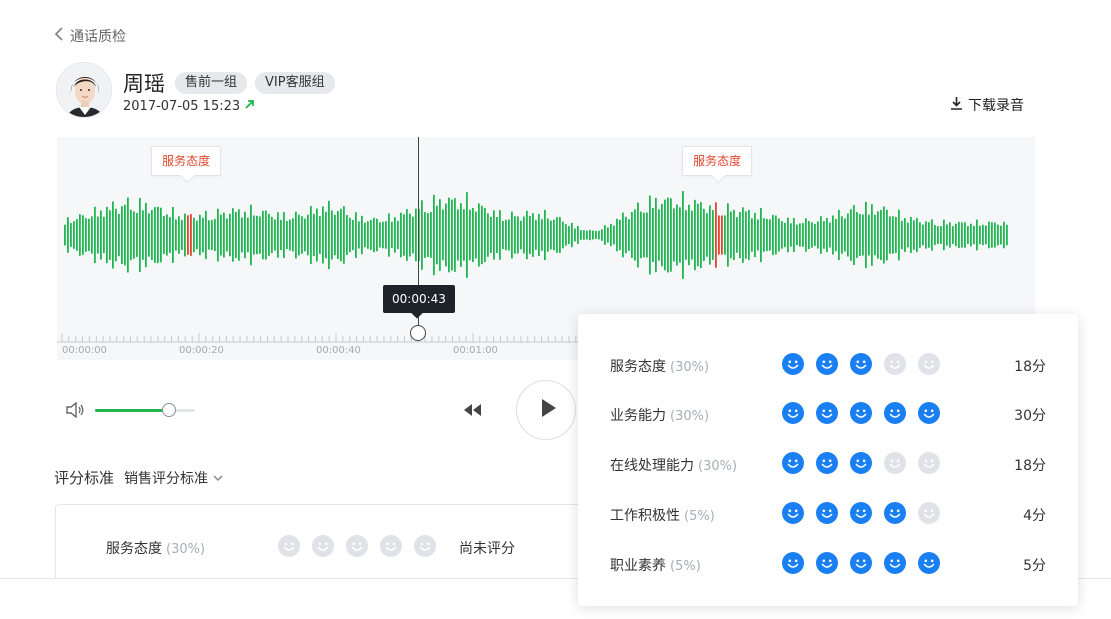 The width and height of the screenshot is (1111, 619). I want to click on rewind-button, so click(472, 410).